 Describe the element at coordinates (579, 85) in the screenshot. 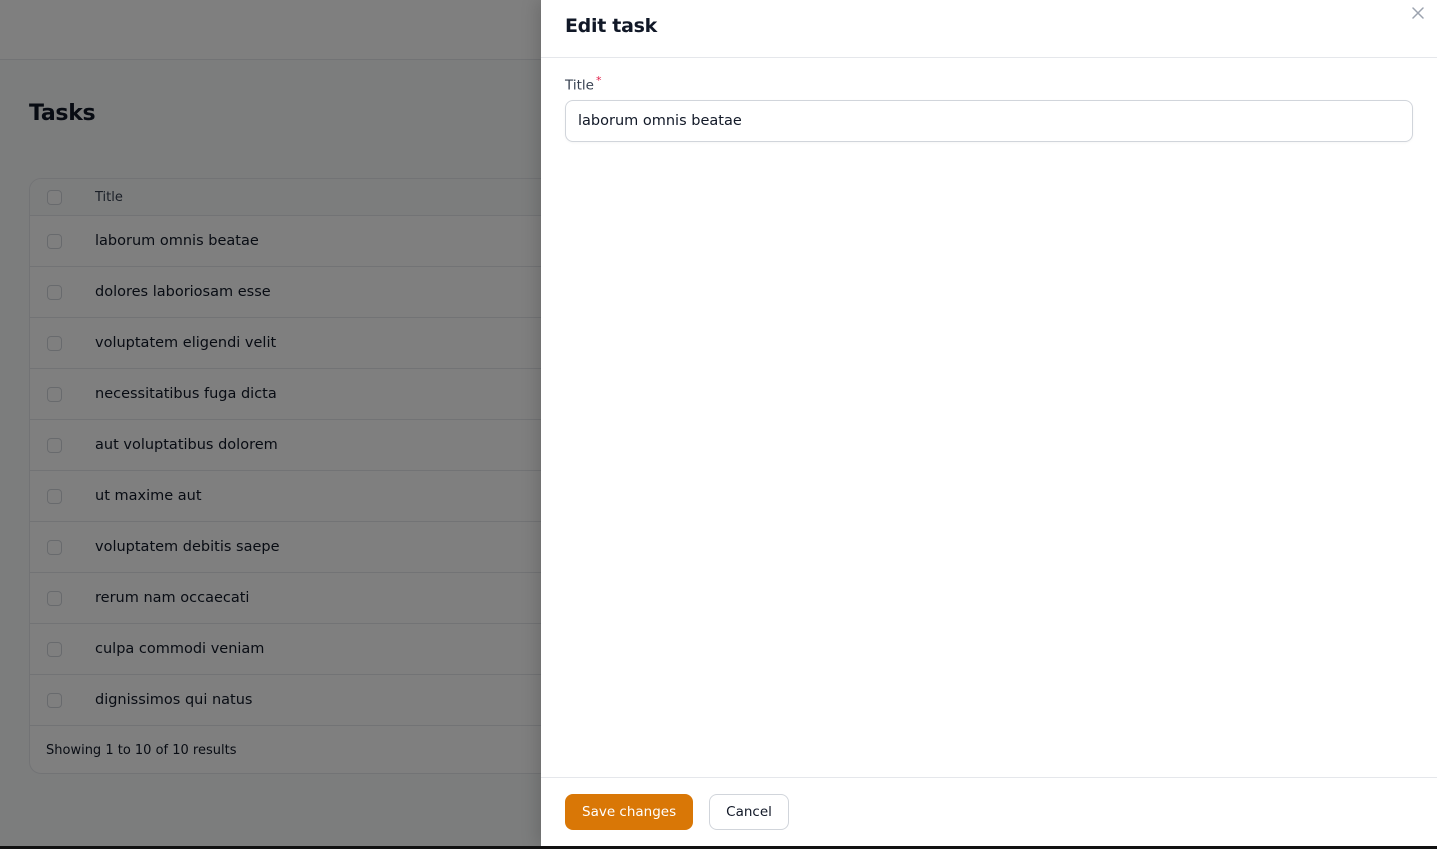

I see `title-label-text: Title` at that location.